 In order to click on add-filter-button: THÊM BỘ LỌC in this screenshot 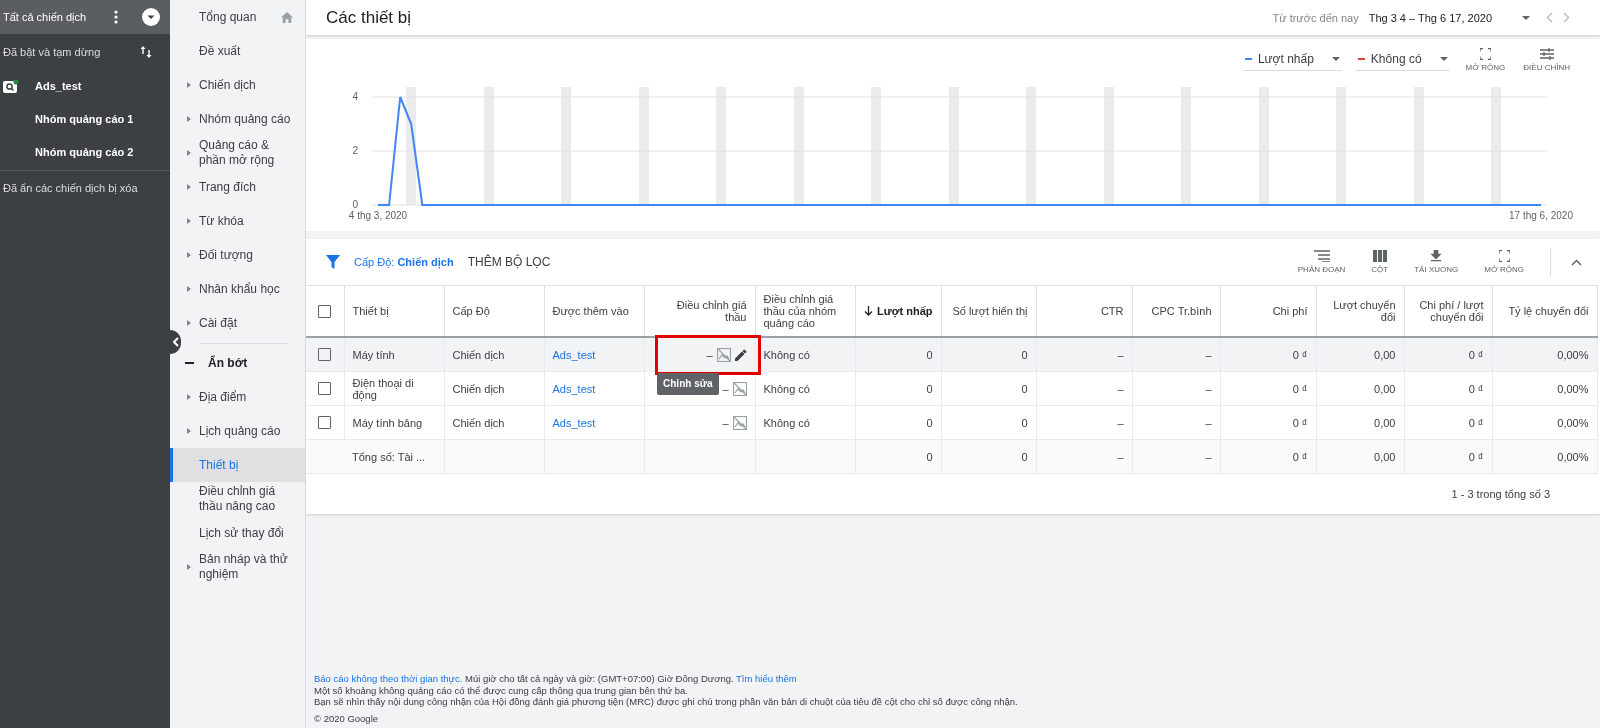, I will do `click(509, 262)`.